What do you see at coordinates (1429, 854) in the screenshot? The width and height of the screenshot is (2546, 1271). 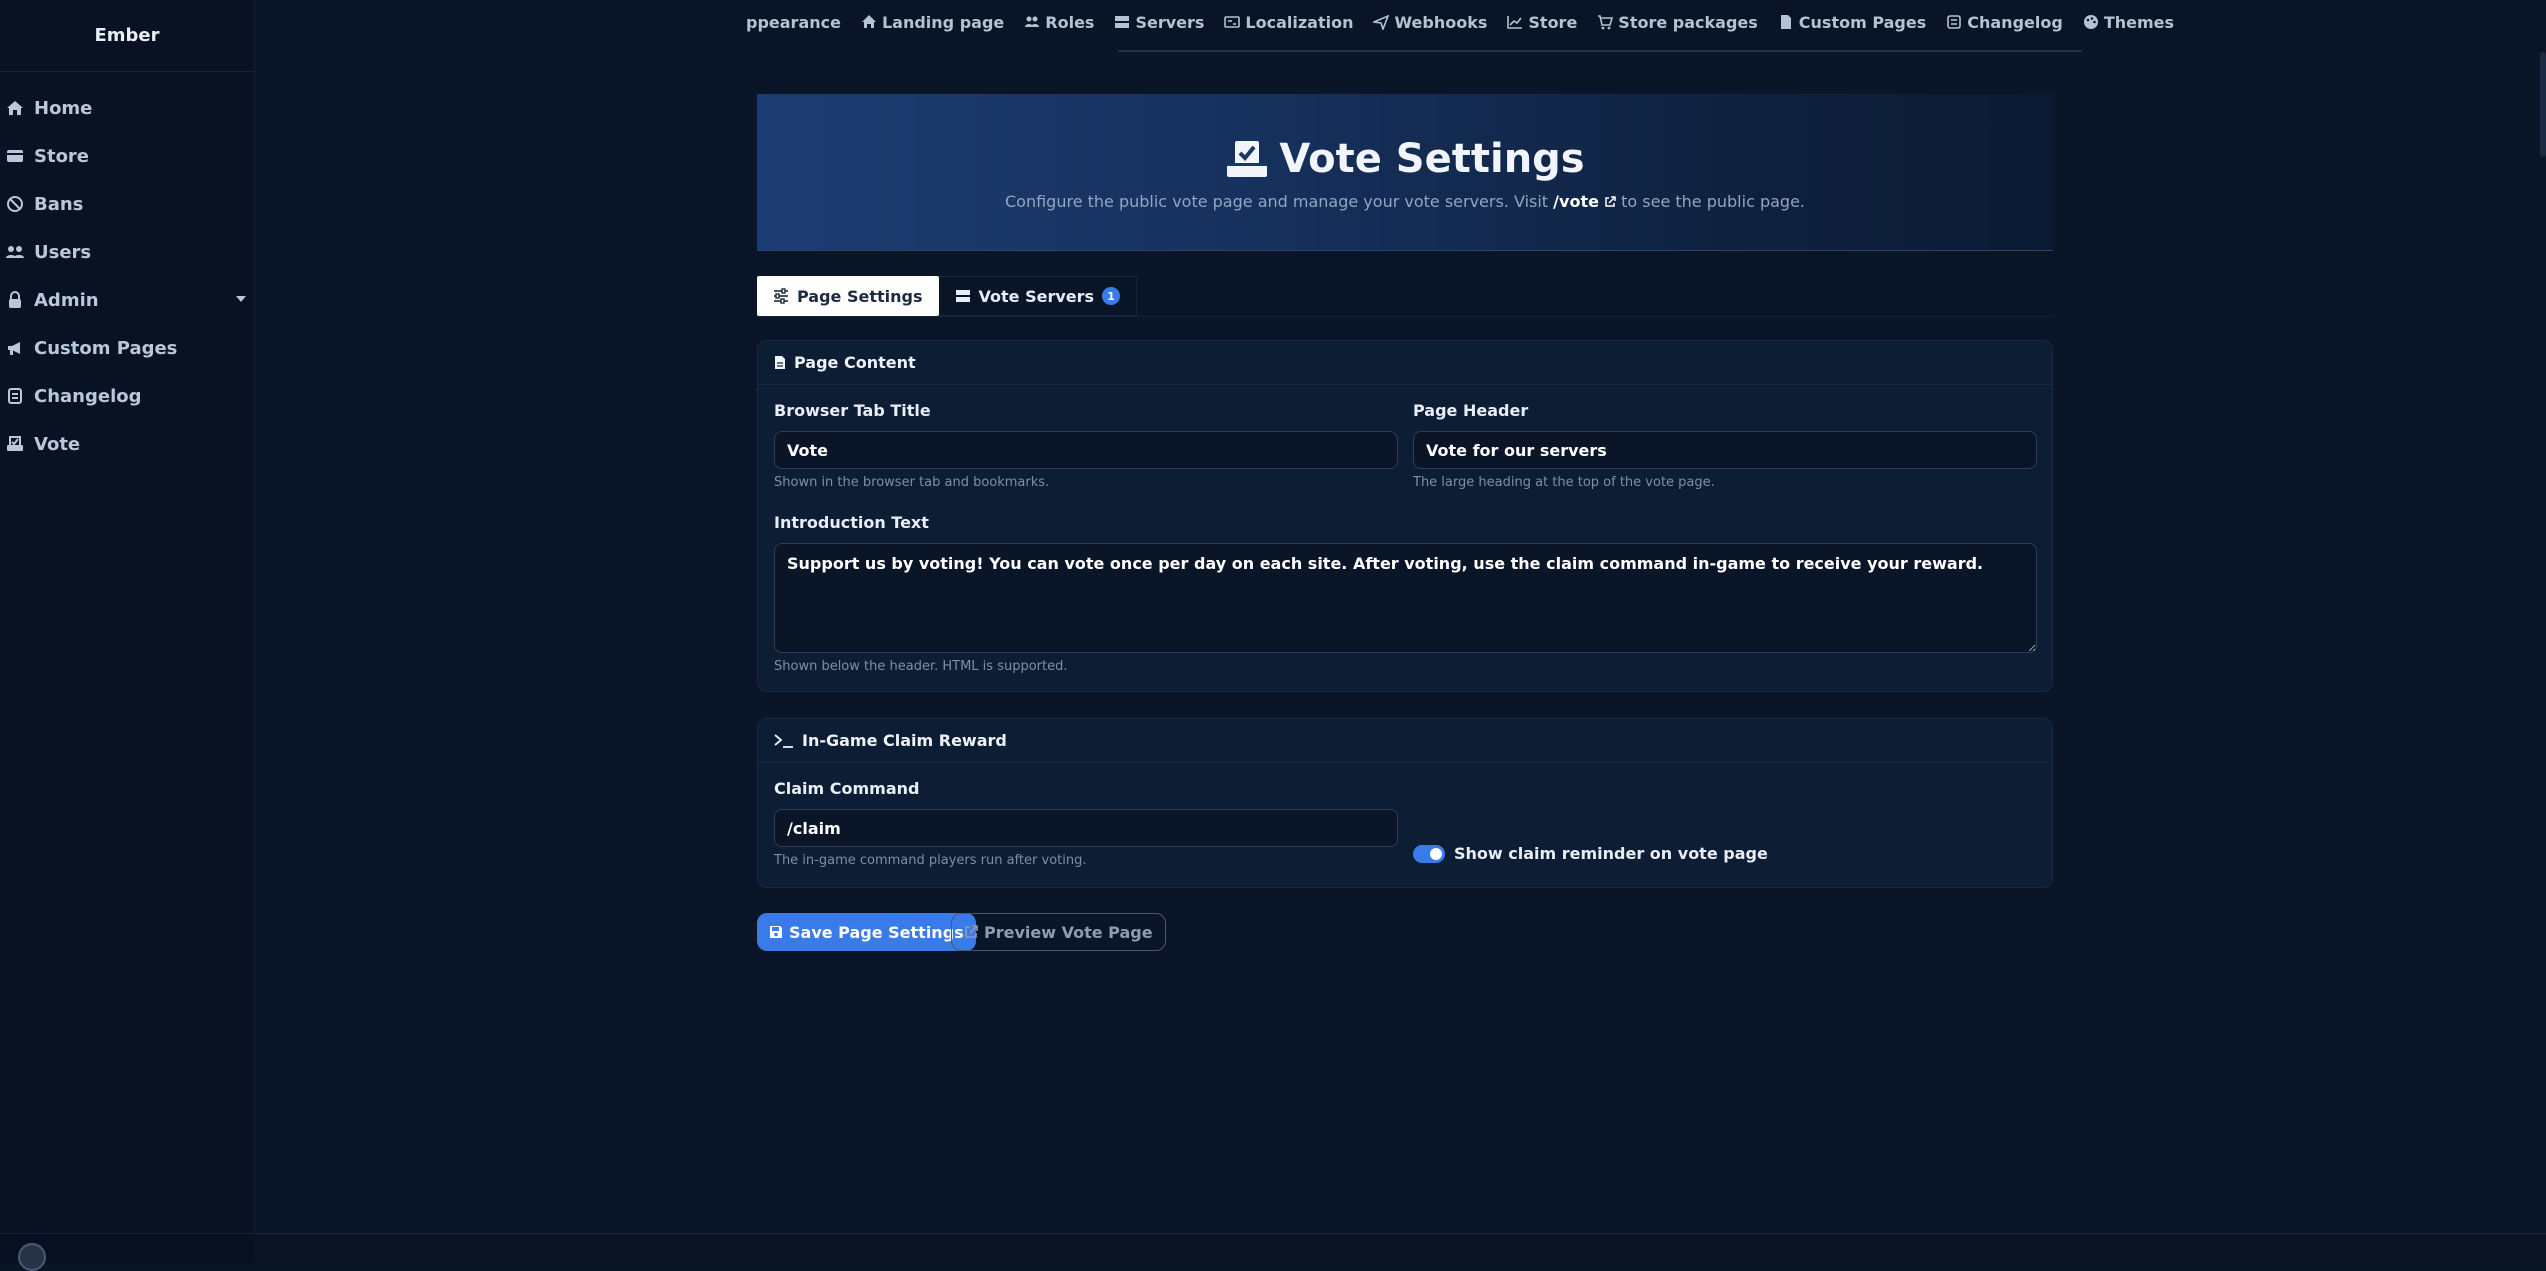 I see `claim-reminder-toggle` at bounding box center [1429, 854].